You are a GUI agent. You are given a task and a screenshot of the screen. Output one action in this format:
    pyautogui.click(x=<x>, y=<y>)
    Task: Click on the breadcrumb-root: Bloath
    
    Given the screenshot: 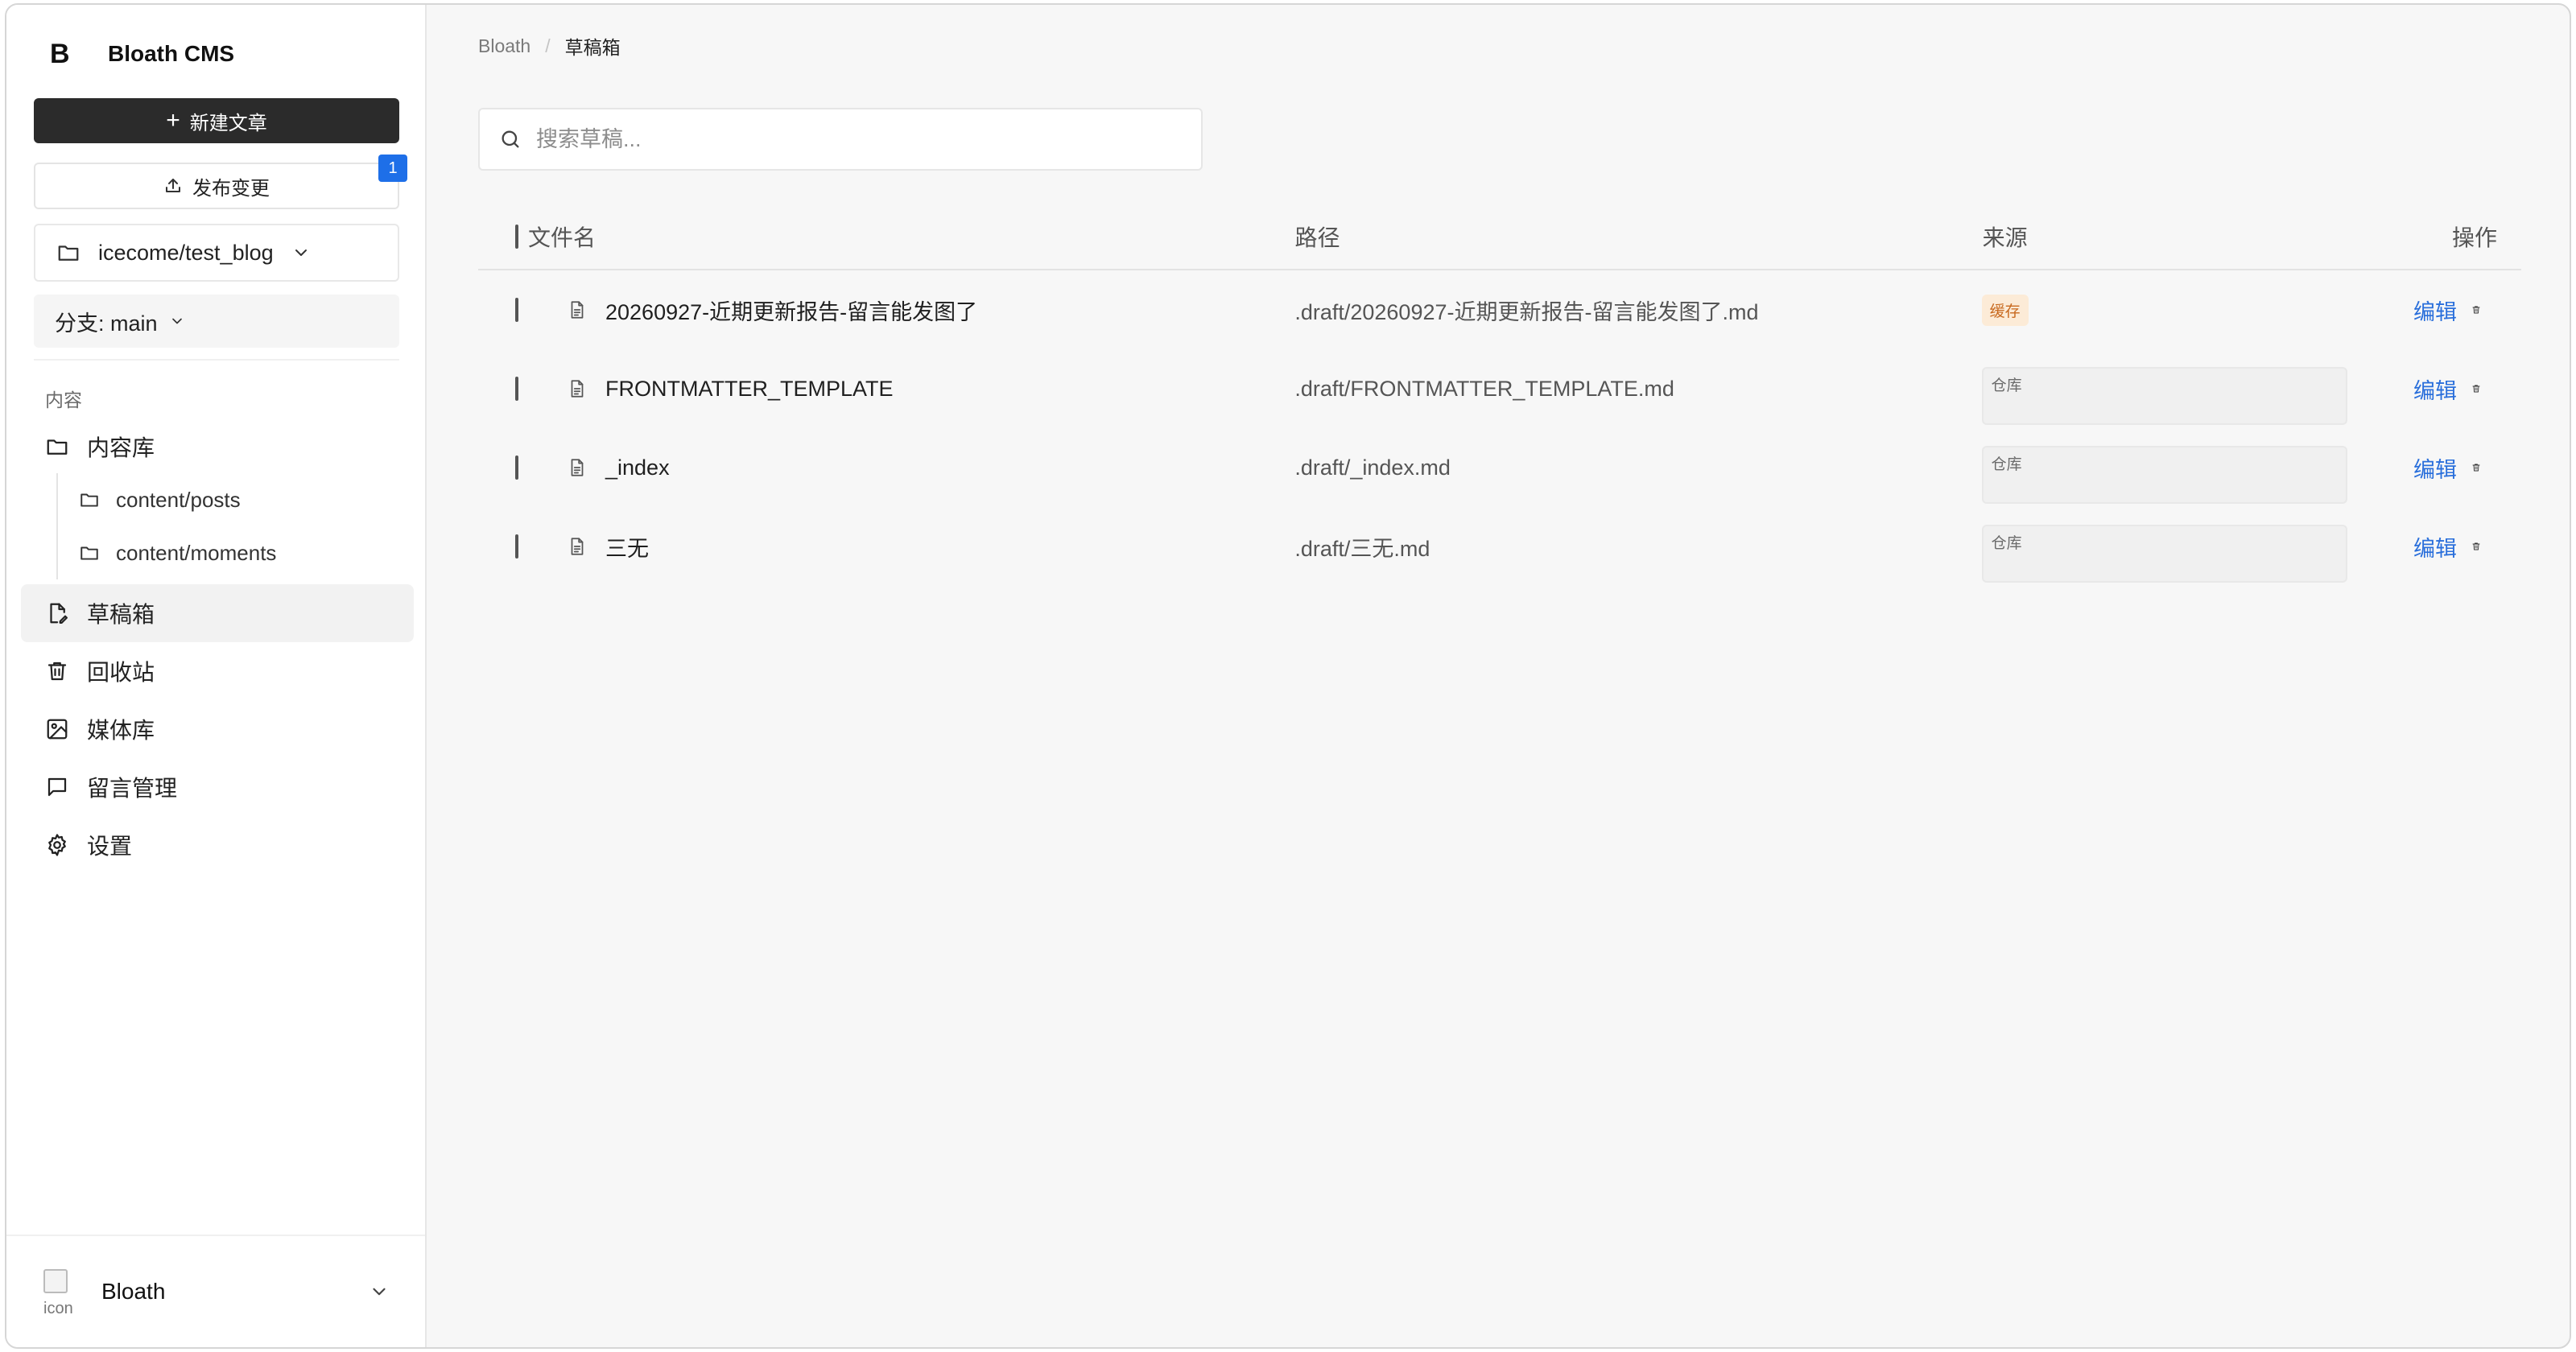 What is the action you would take?
    pyautogui.click(x=504, y=46)
    